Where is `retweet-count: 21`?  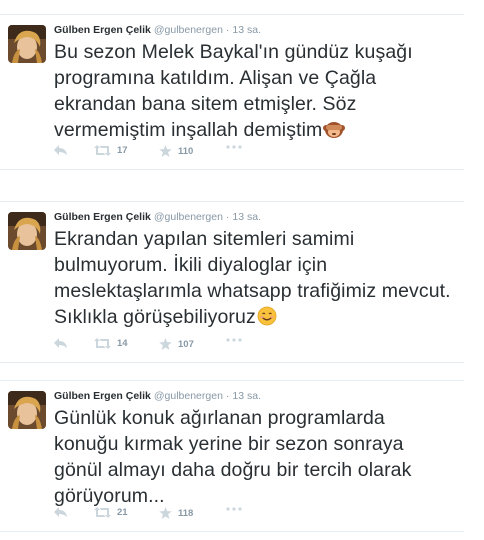 retweet-count: 21 is located at coordinates (122, 512).